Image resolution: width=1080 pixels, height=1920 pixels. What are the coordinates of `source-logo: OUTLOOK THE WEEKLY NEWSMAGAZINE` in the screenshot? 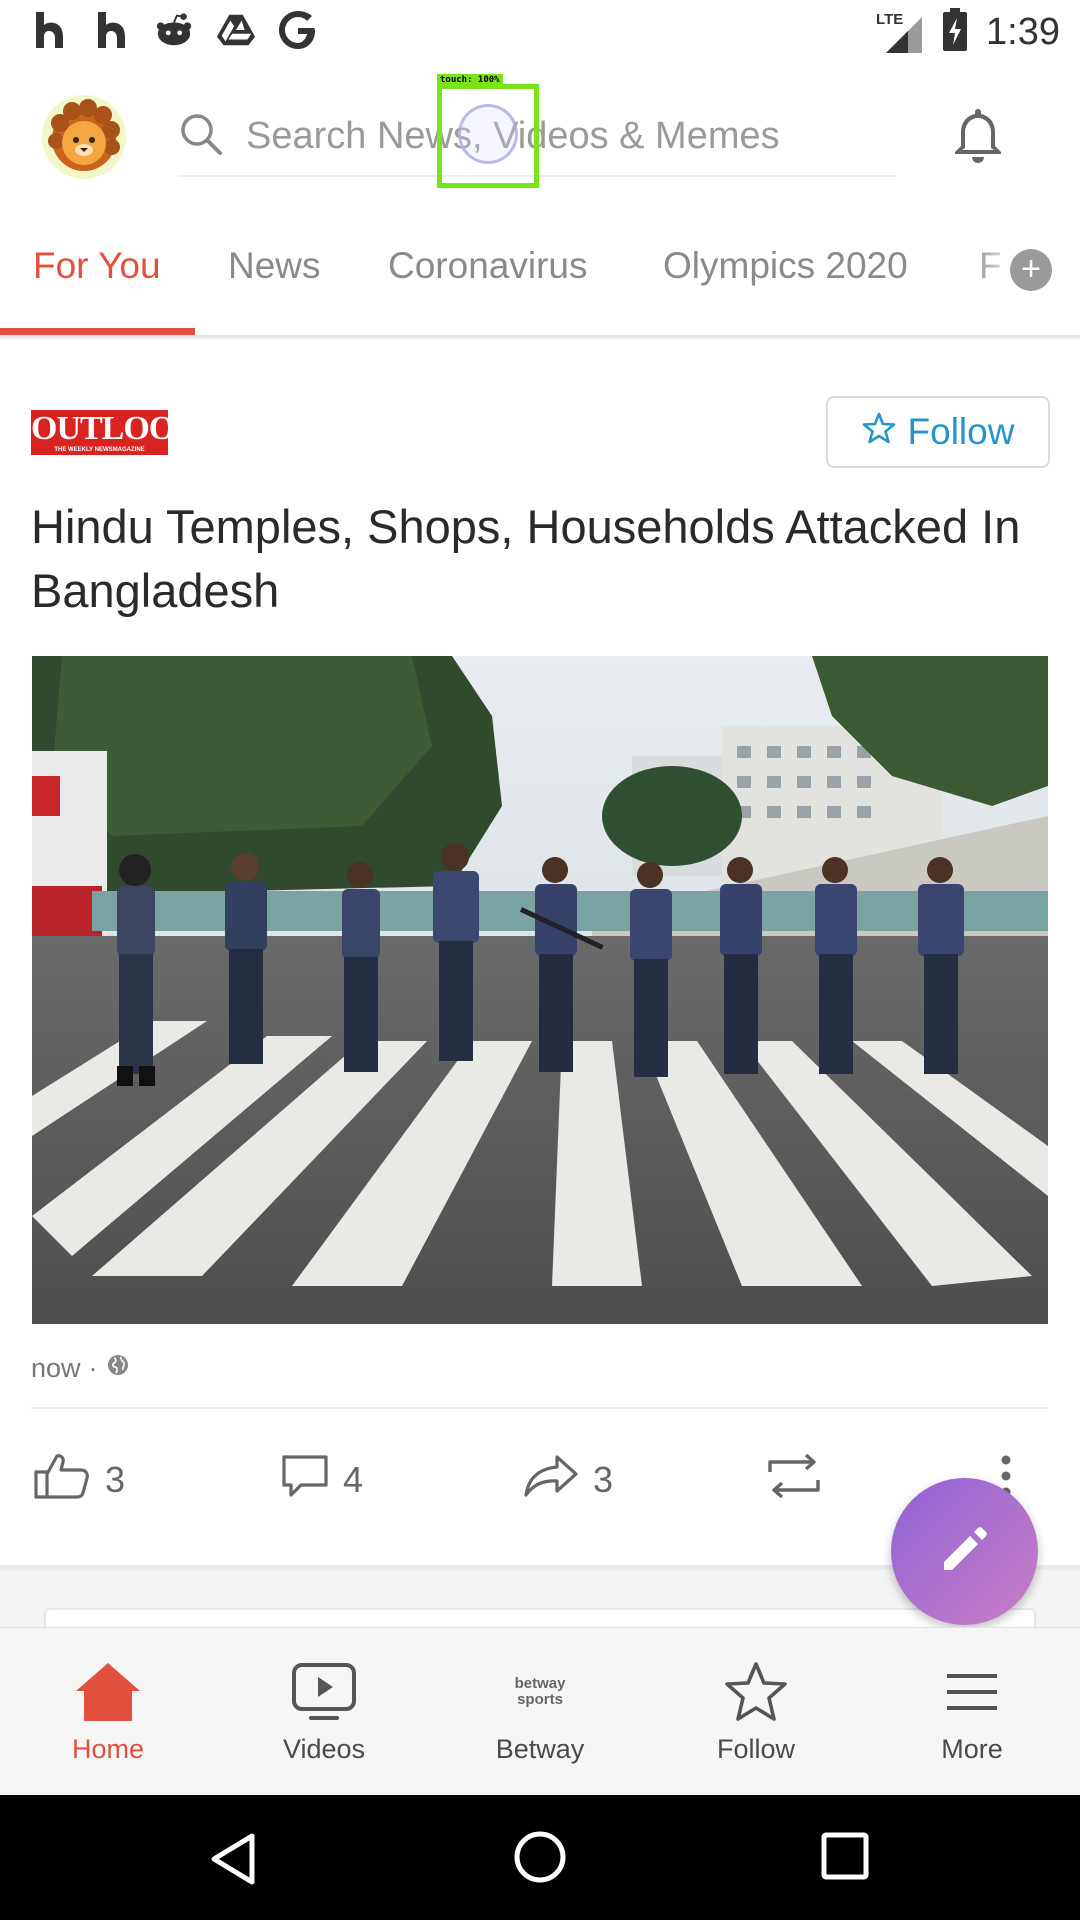 It's located at (116, 432).